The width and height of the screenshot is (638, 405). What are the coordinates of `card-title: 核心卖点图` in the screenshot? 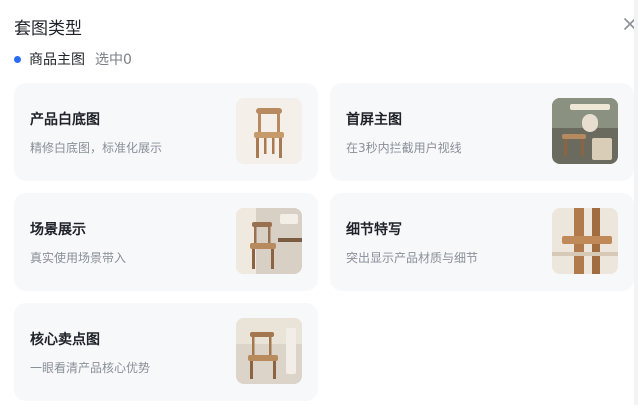 It's located at (65, 340).